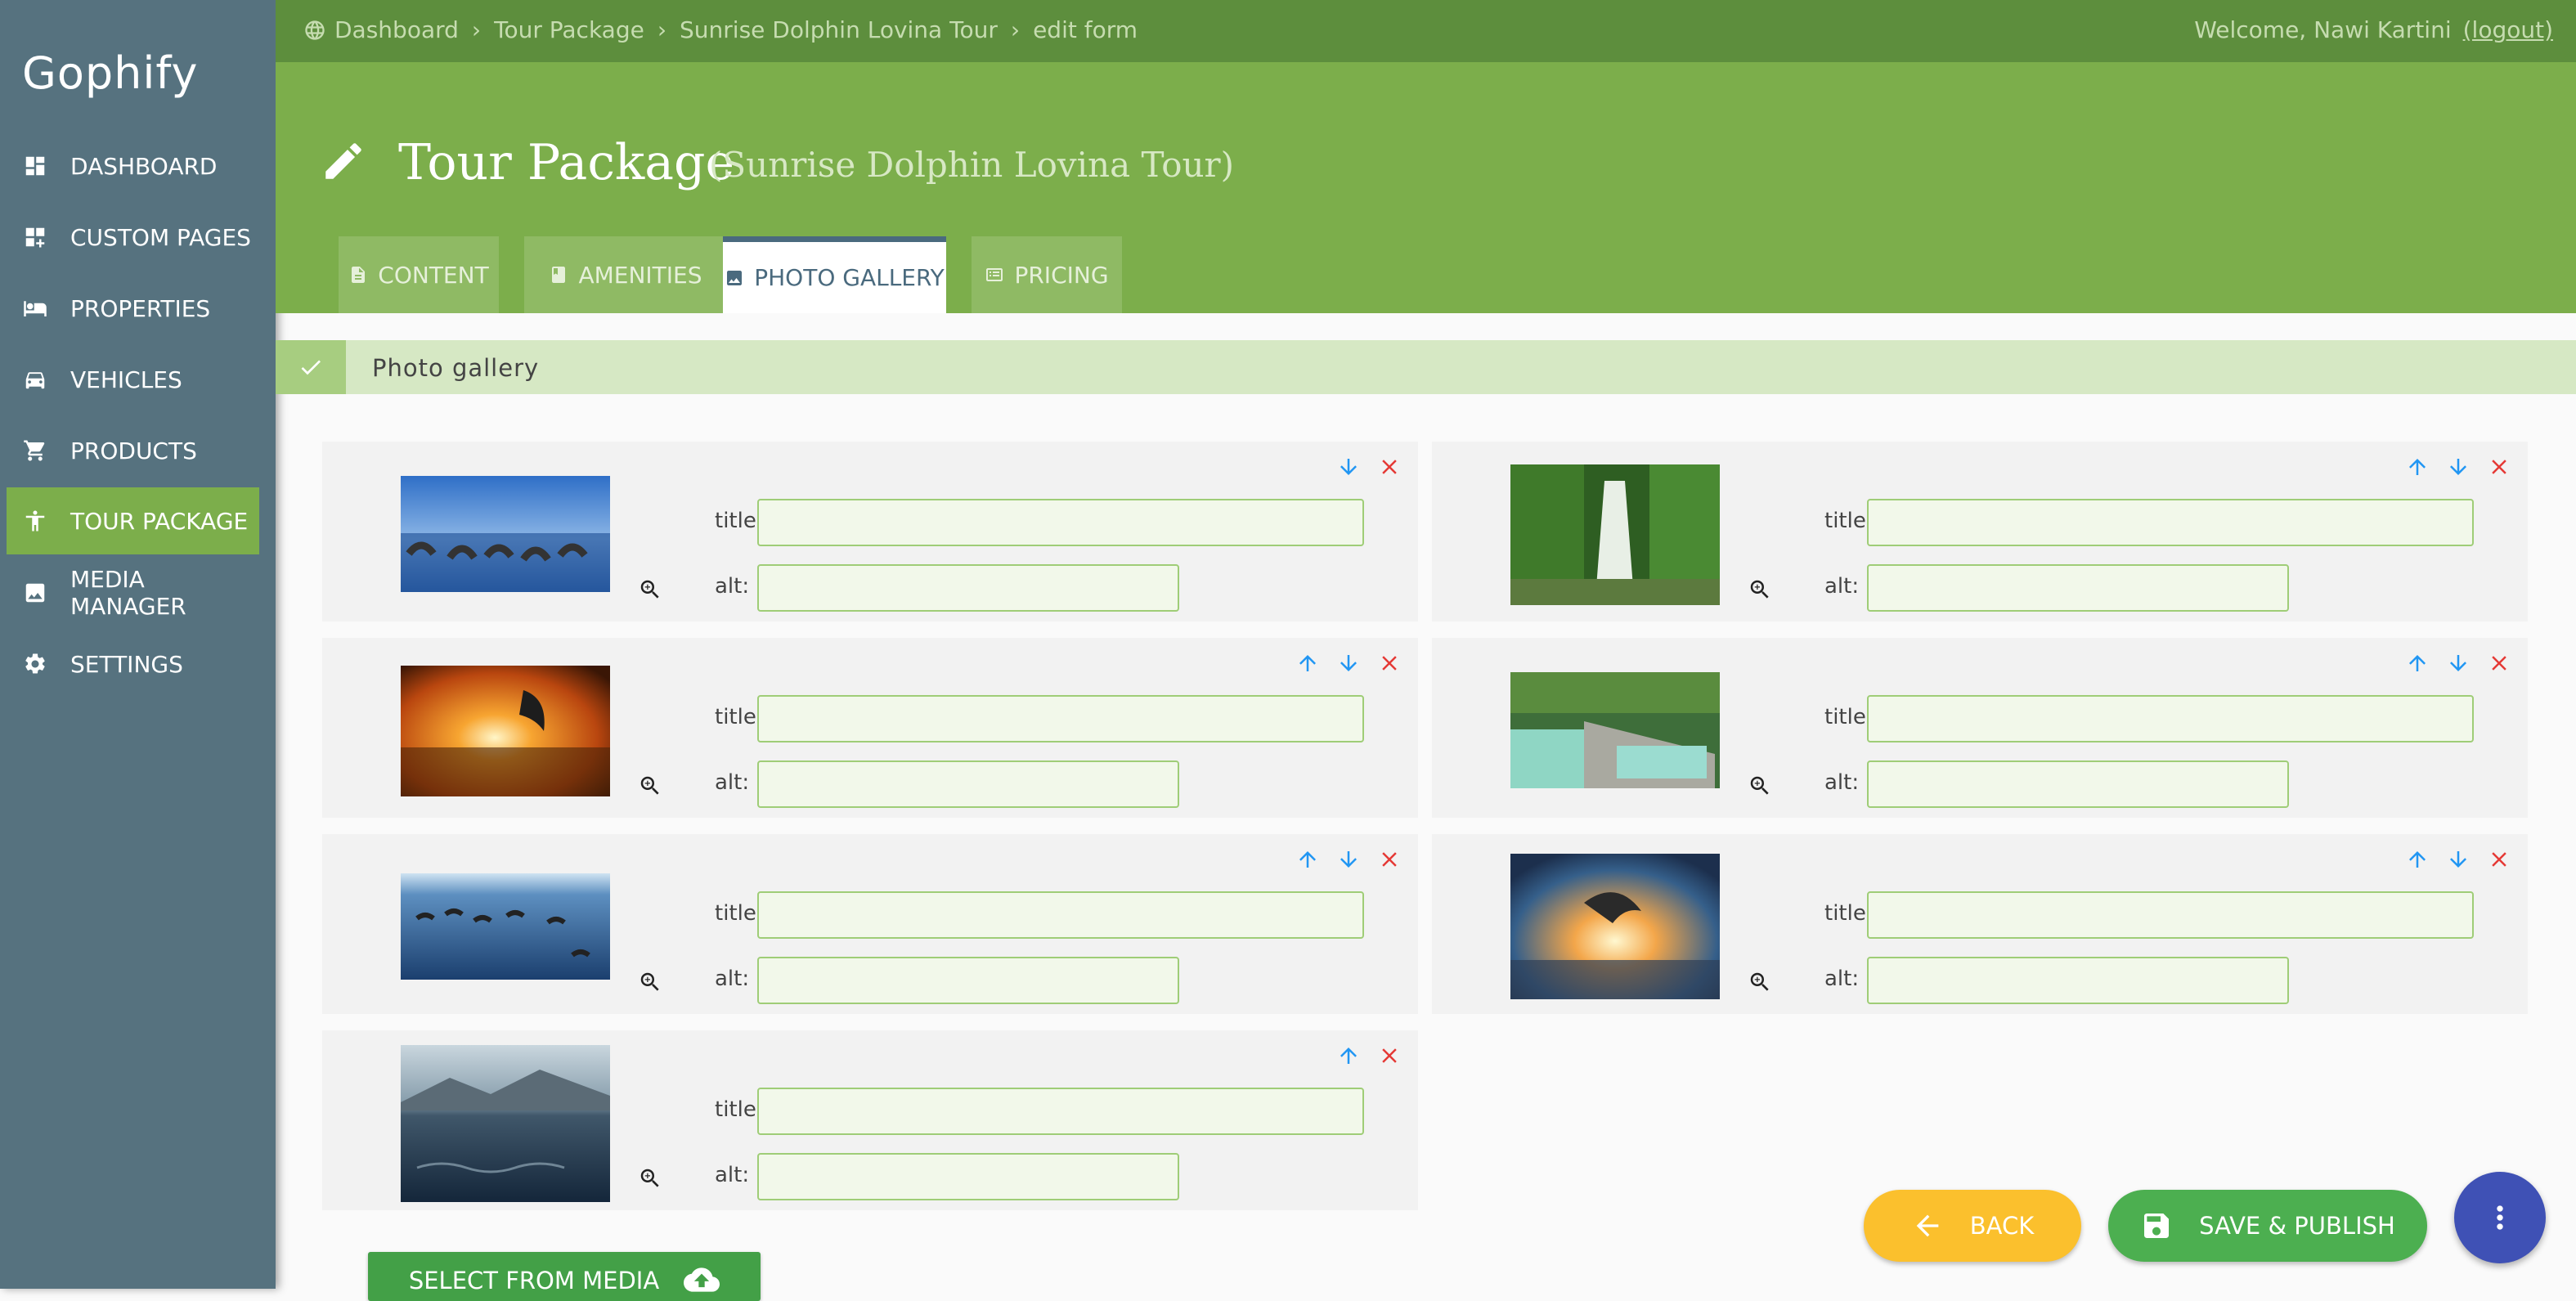 The height and width of the screenshot is (1301, 2576). What do you see at coordinates (1085, 29) in the screenshot?
I see `breadcrumb-current: edit form` at bounding box center [1085, 29].